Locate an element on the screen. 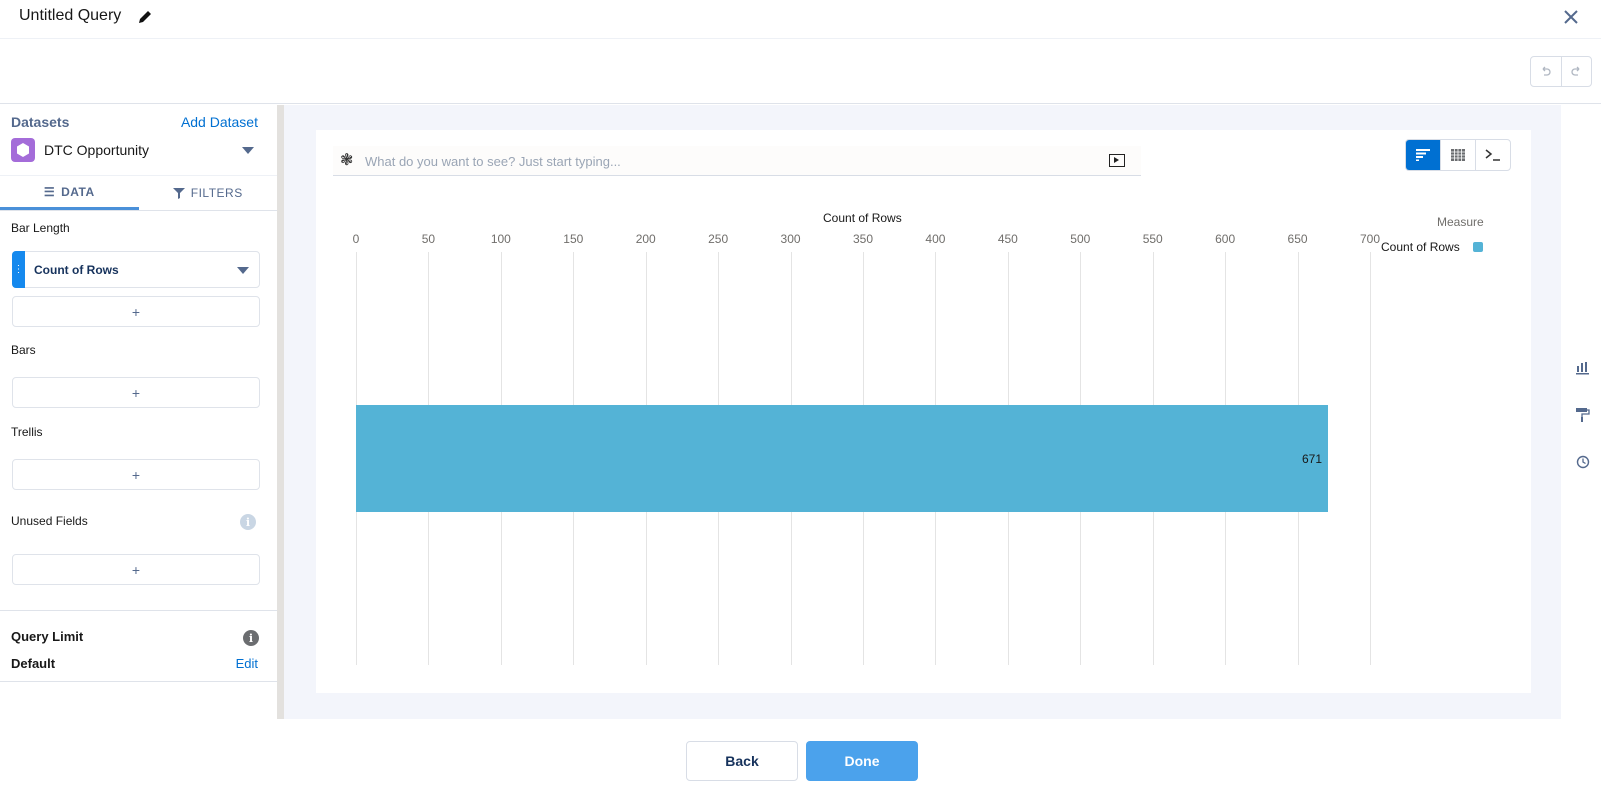  pencil-icon is located at coordinates (145, 17).